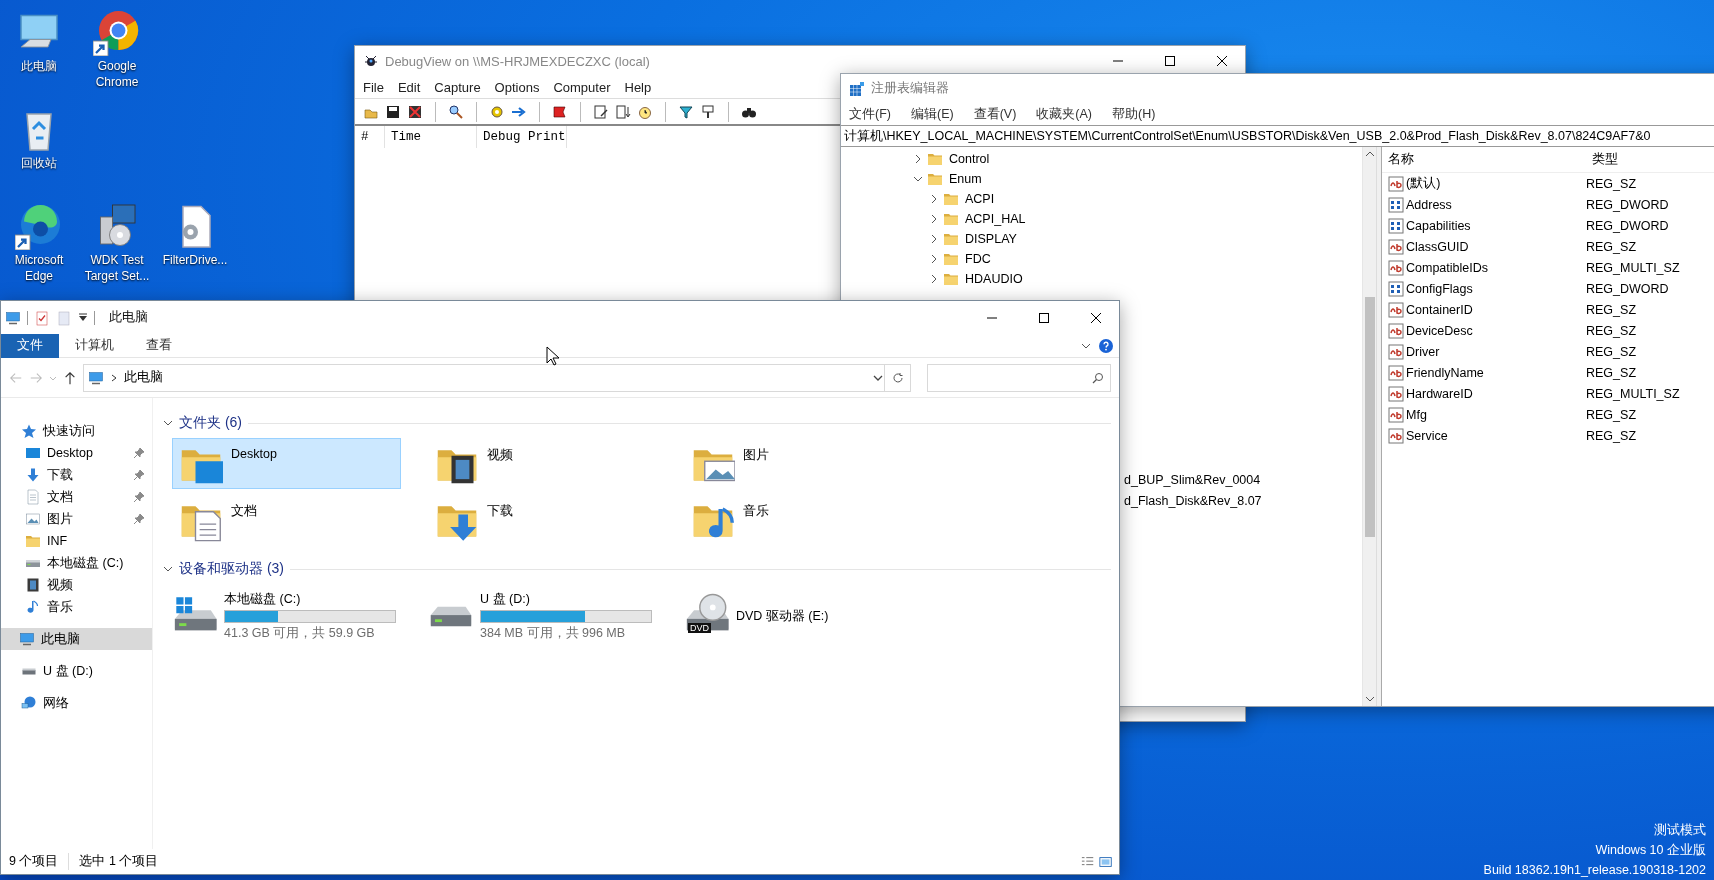 Image resolution: width=1714 pixels, height=880 pixels. I want to click on scroll-down-icon, so click(1369, 699).